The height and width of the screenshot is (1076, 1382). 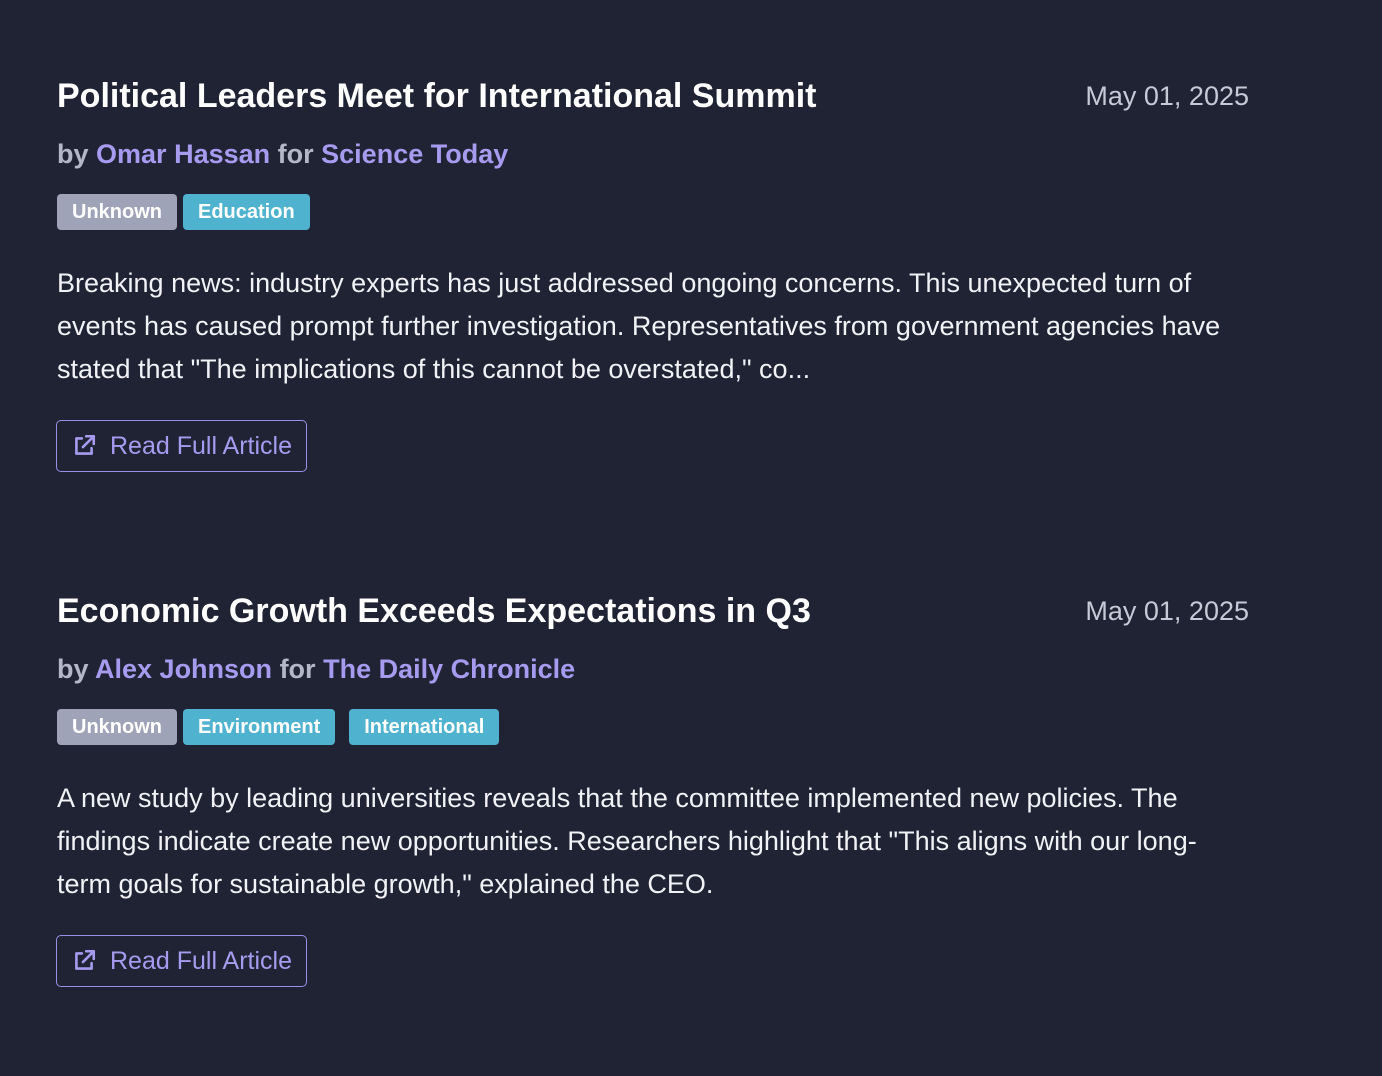 What do you see at coordinates (653, 154) in the screenshot?
I see `article-byline: by Omar Hassan for Science Today` at bounding box center [653, 154].